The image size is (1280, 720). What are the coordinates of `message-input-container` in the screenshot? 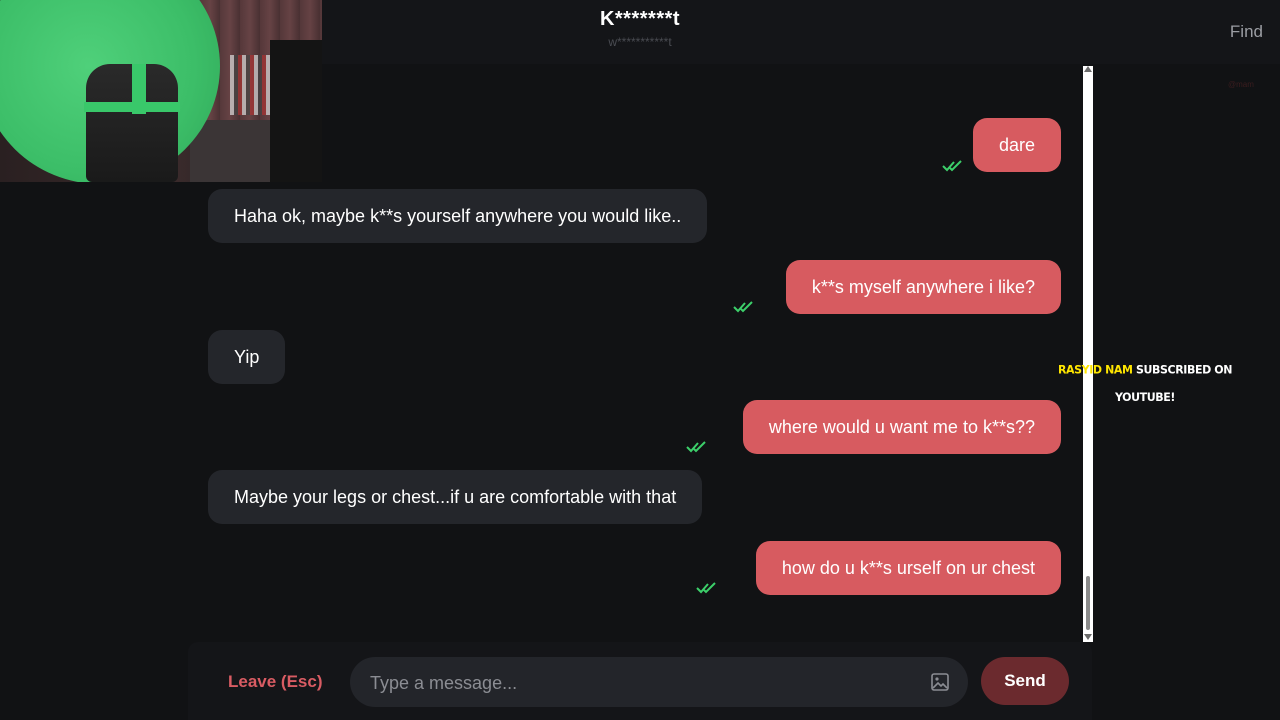 It's located at (659, 683).